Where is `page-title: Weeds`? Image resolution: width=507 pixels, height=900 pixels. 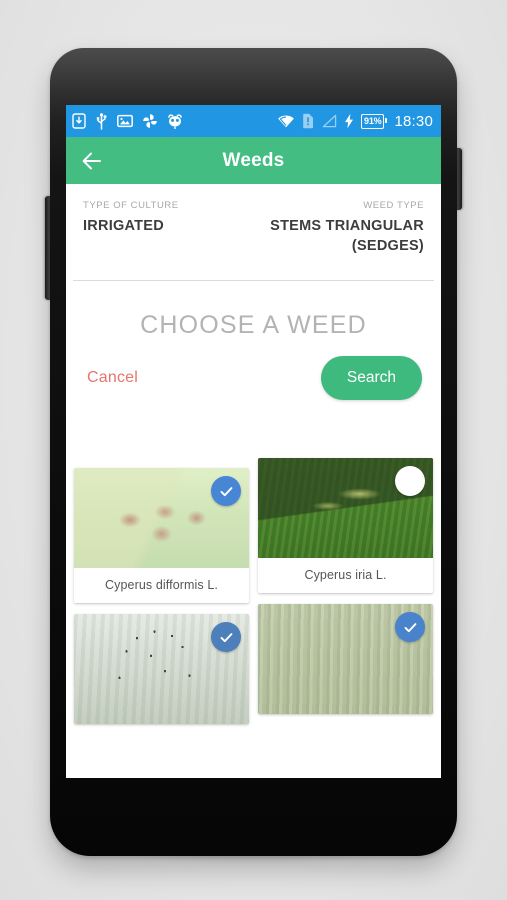
page-title: Weeds is located at coordinates (253, 160).